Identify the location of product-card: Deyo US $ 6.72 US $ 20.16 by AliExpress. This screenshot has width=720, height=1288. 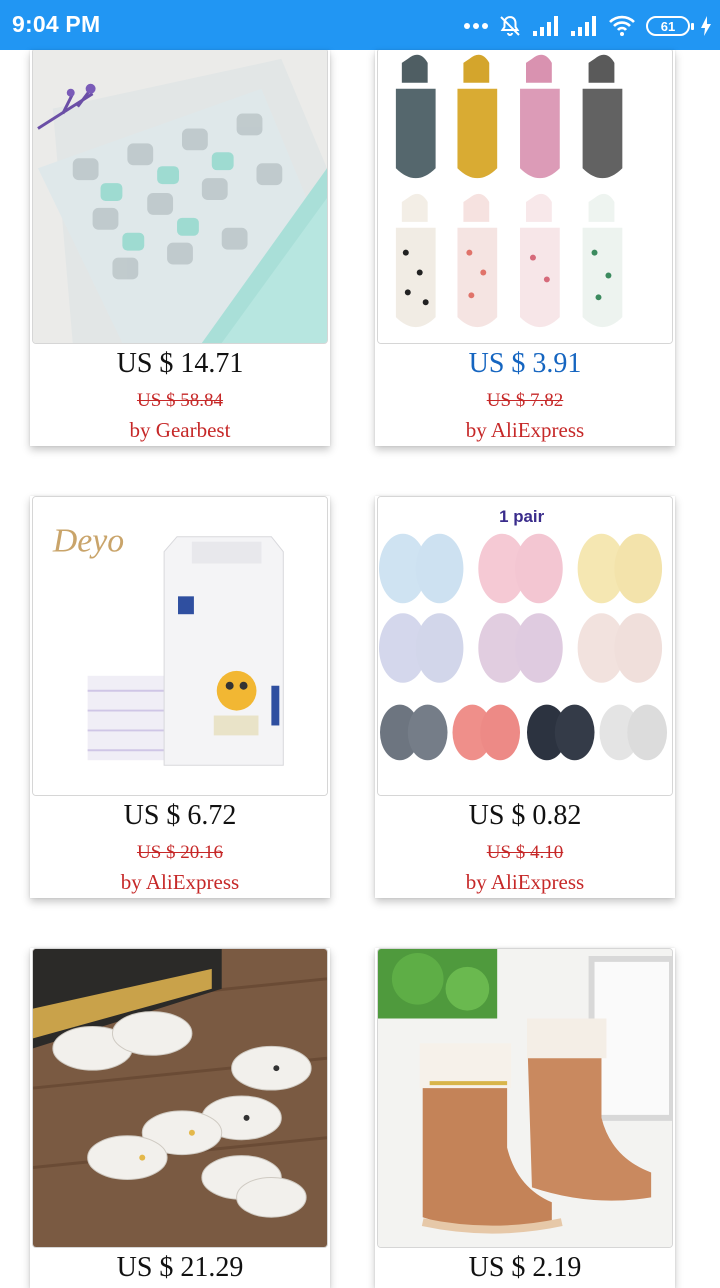
(180, 697).